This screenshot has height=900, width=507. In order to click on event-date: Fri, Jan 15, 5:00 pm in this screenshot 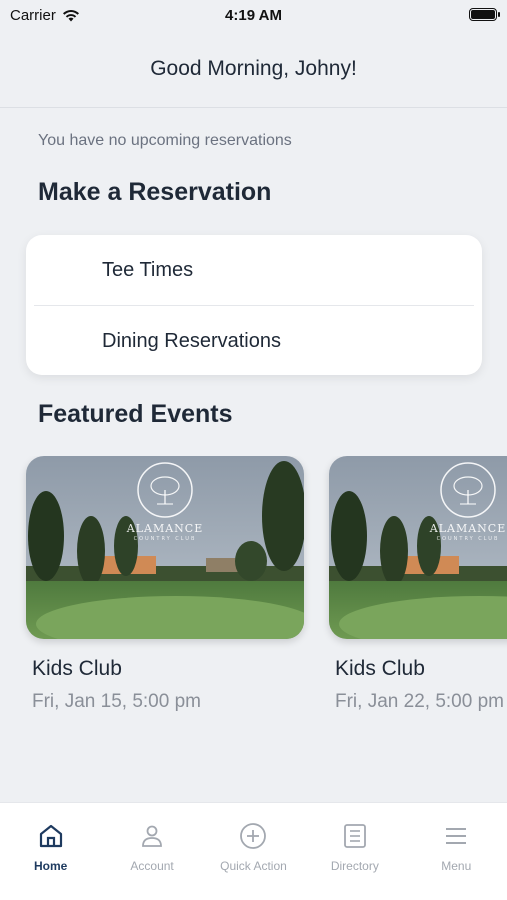, I will do `click(116, 701)`.